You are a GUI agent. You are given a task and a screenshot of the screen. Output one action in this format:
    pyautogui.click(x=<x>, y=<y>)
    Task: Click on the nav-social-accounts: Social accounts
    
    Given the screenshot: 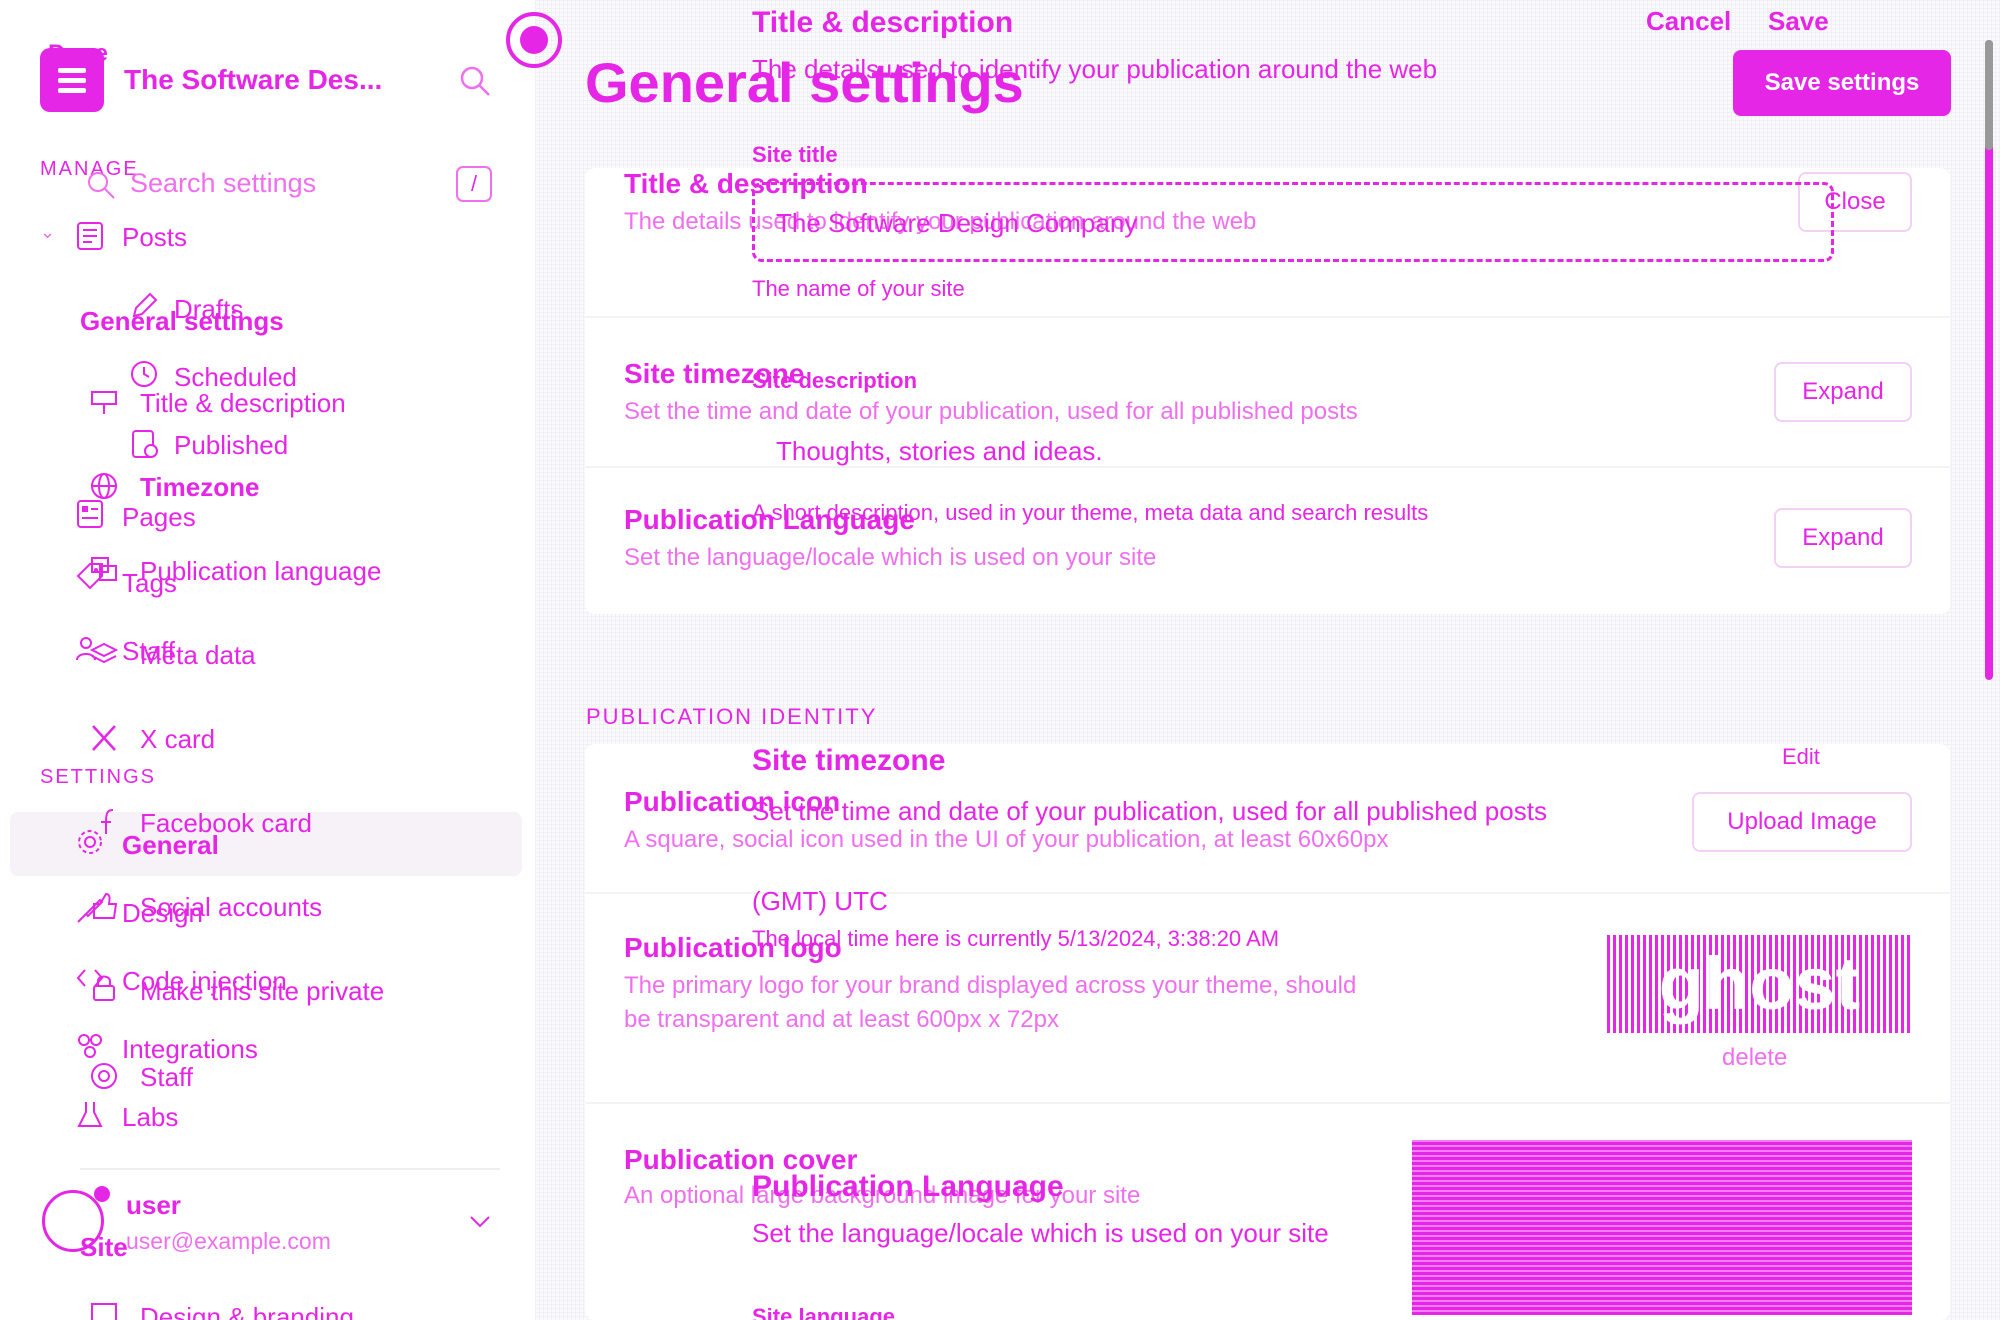 What is the action you would take?
    pyautogui.click(x=231, y=907)
    